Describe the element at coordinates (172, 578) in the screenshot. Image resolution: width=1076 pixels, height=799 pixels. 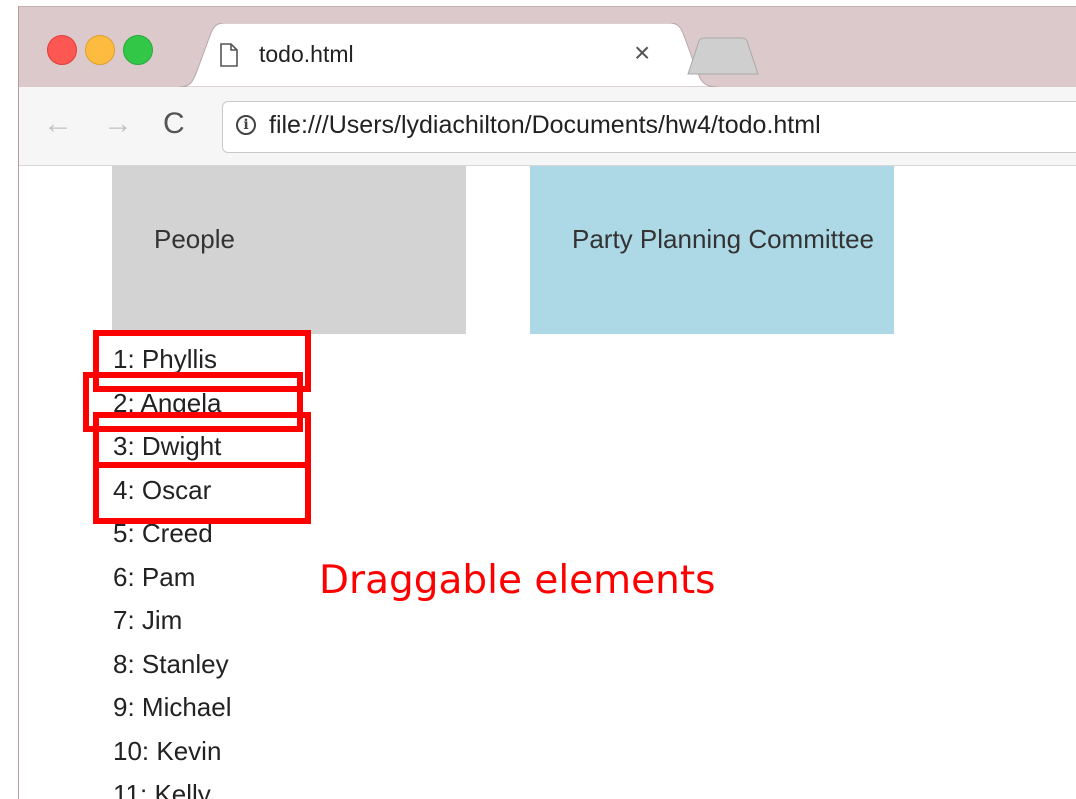
I see `person-item: 6: Pam` at that location.